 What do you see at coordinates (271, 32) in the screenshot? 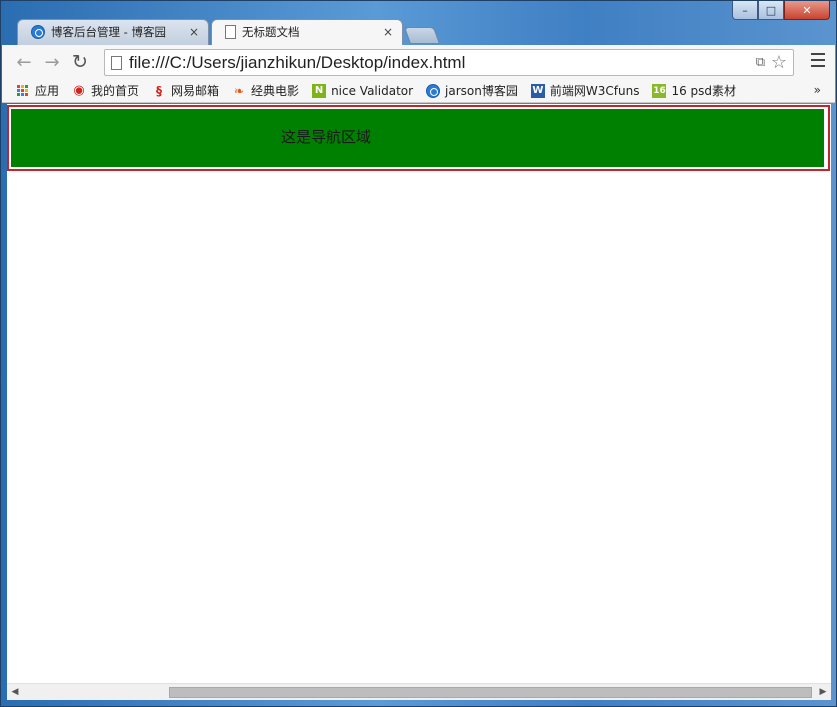
I see `tab-title: 无标题文档` at bounding box center [271, 32].